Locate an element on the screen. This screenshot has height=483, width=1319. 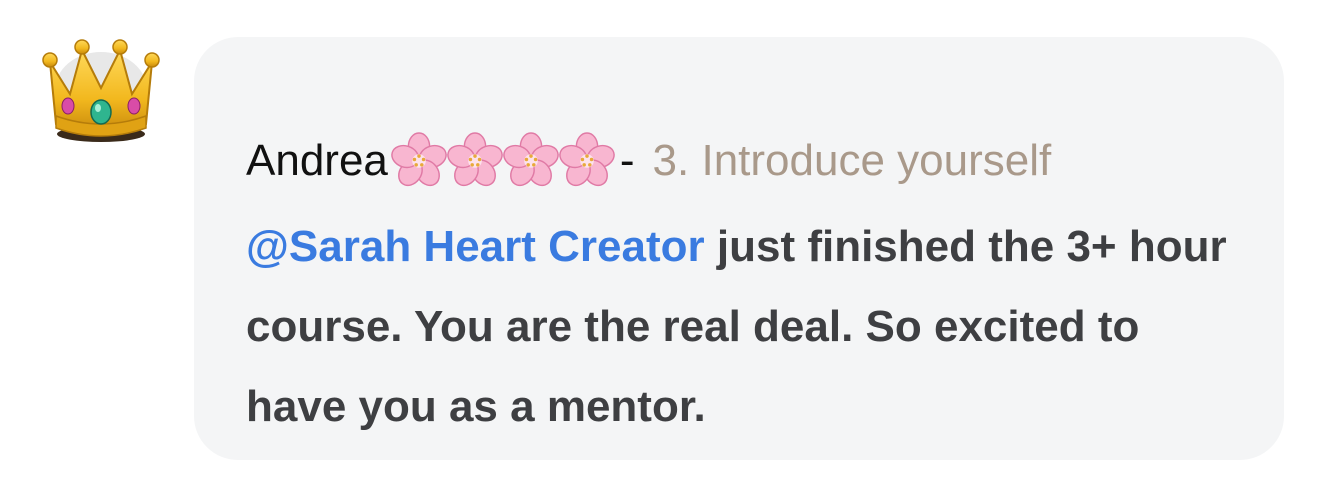
author-name: Andrea is located at coordinates (317, 161).